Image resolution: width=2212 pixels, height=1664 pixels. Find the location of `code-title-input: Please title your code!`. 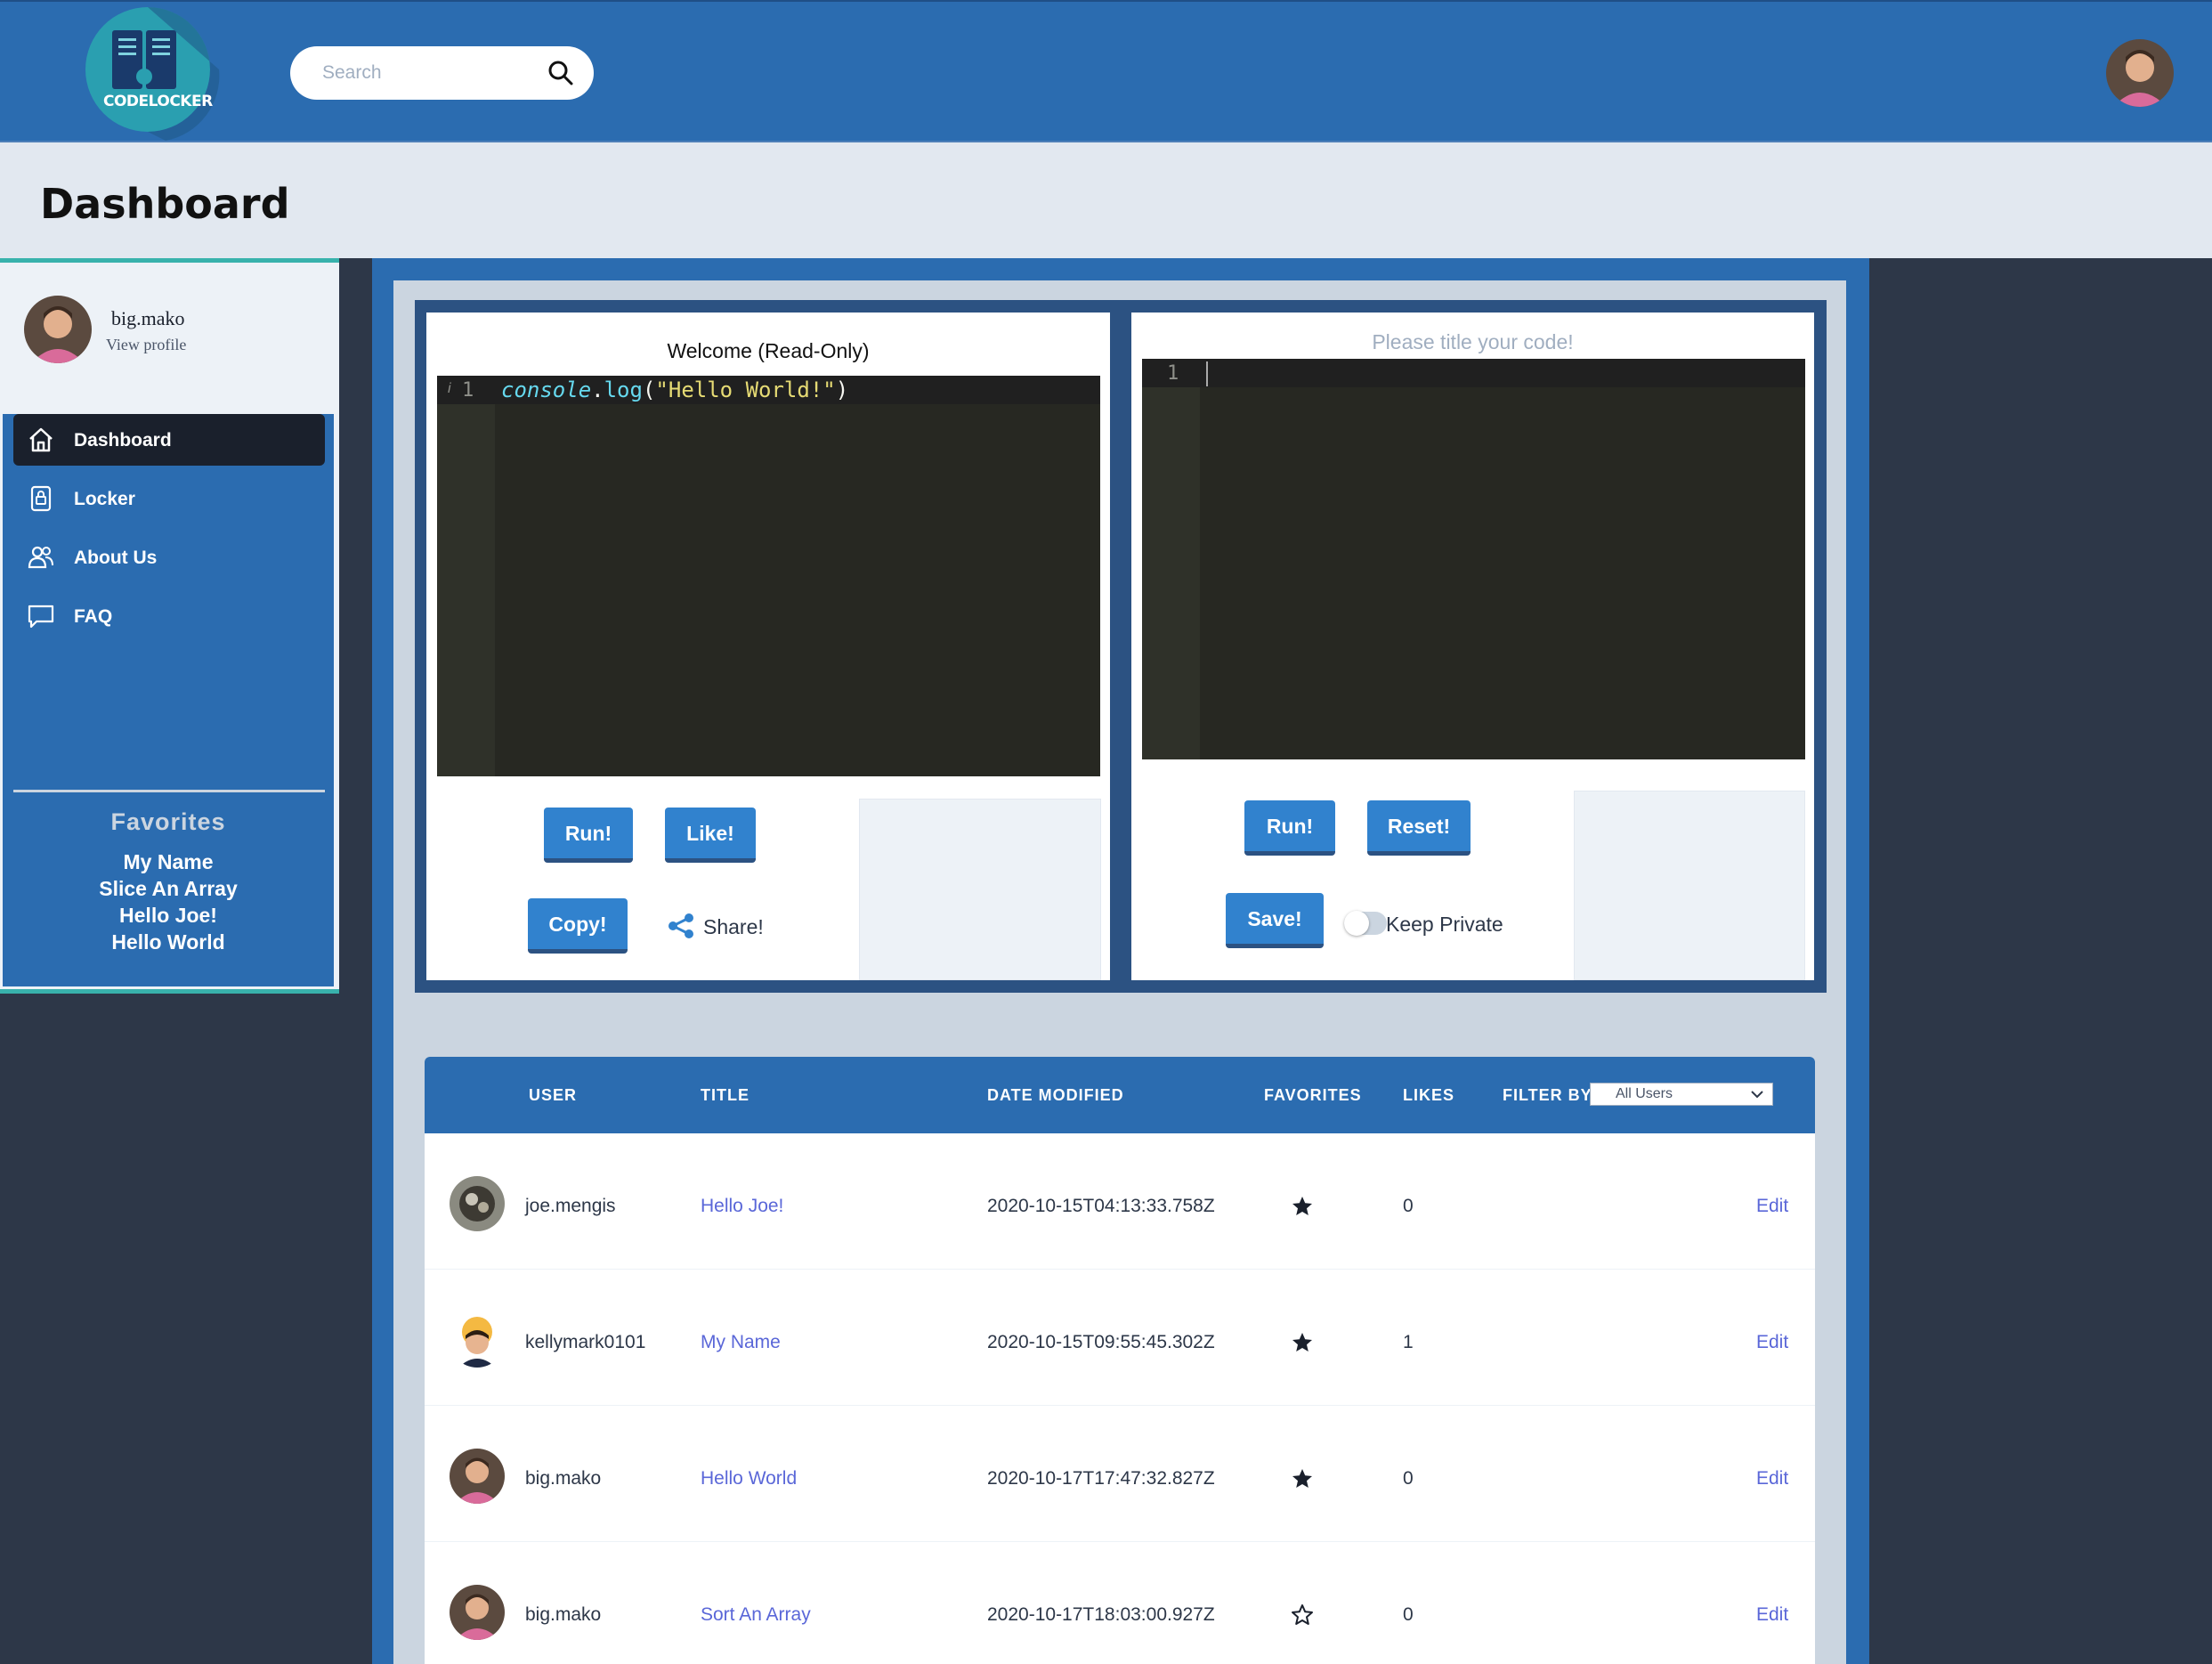

code-title-input: Please title your code! is located at coordinates (1472, 342).